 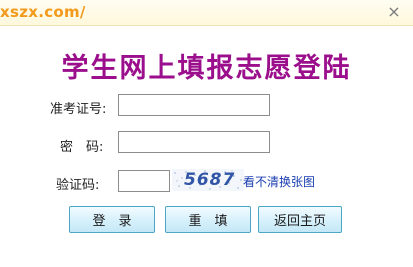 What do you see at coordinates (43, 12) in the screenshot?
I see `site-url-text: xszx.com/` at bounding box center [43, 12].